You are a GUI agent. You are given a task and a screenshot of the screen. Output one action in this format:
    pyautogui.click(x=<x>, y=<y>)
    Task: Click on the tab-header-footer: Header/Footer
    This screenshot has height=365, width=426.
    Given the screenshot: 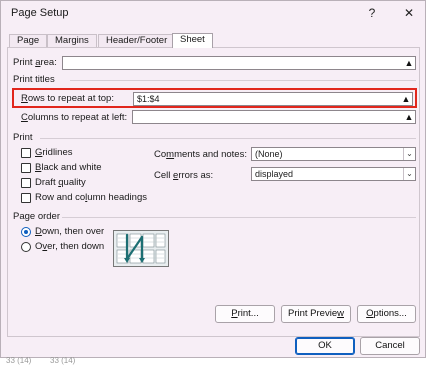 What is the action you would take?
    pyautogui.click(x=137, y=40)
    